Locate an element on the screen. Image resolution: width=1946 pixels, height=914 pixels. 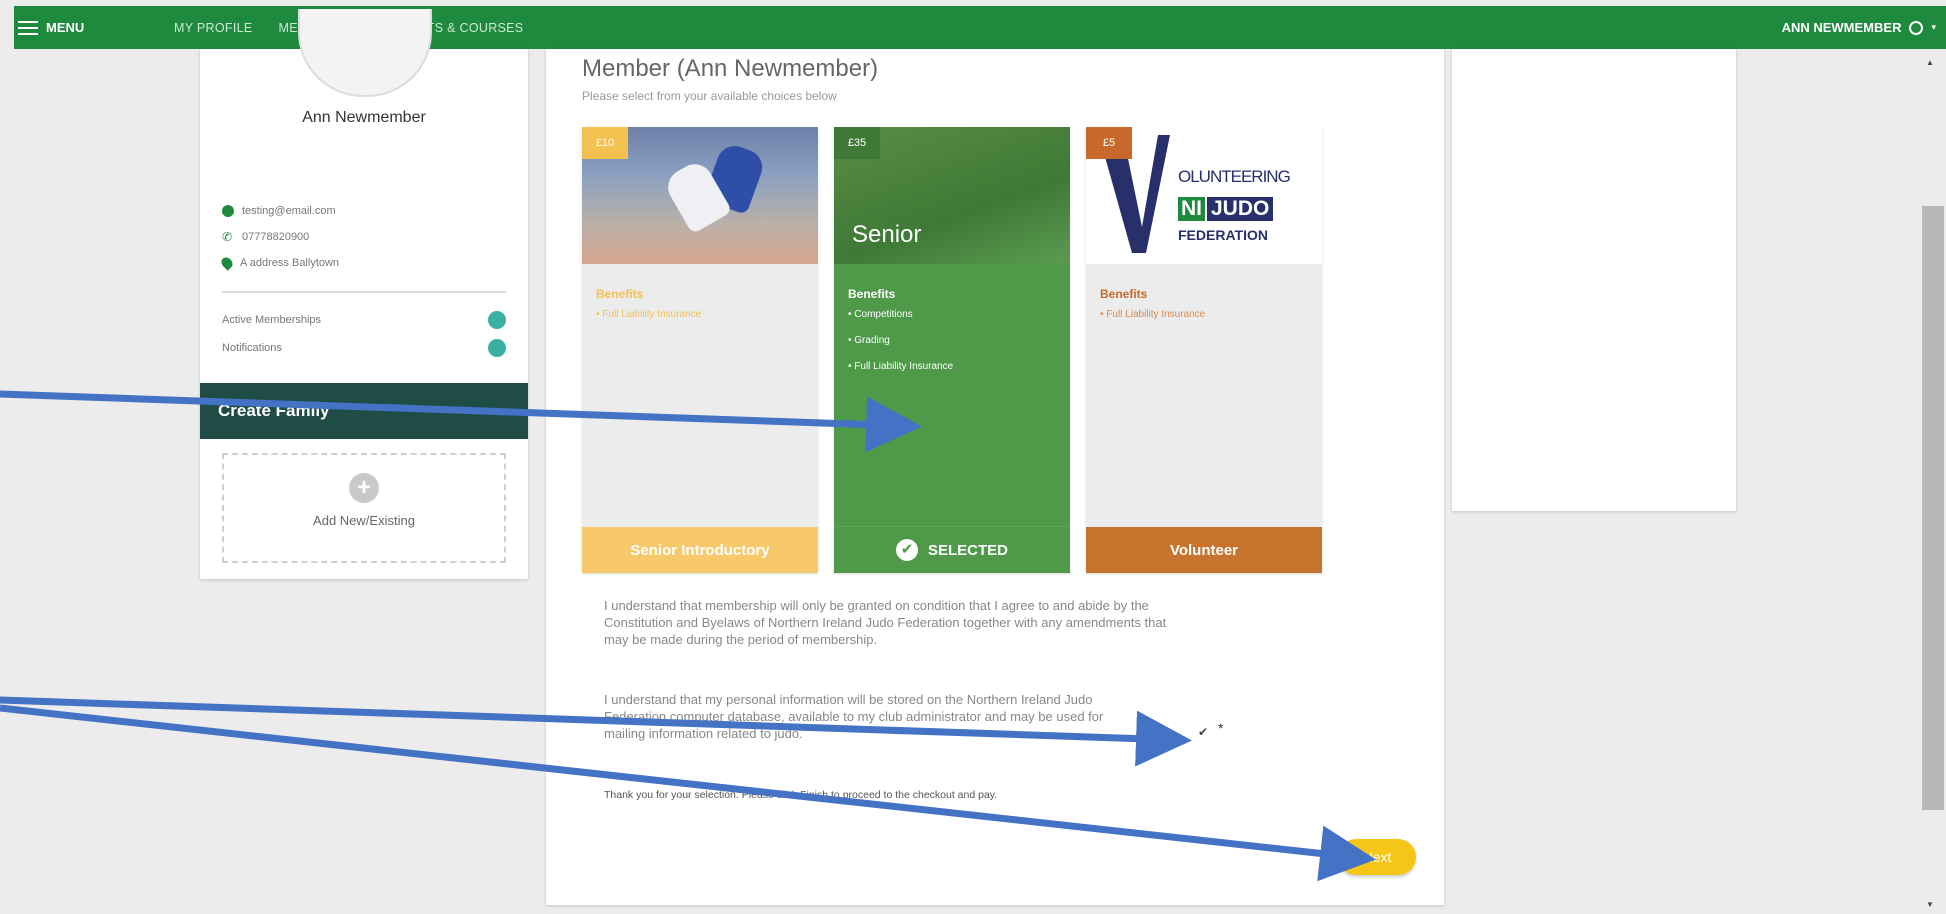
logo-ni-judo: NI JUDO is located at coordinates (1226, 209).